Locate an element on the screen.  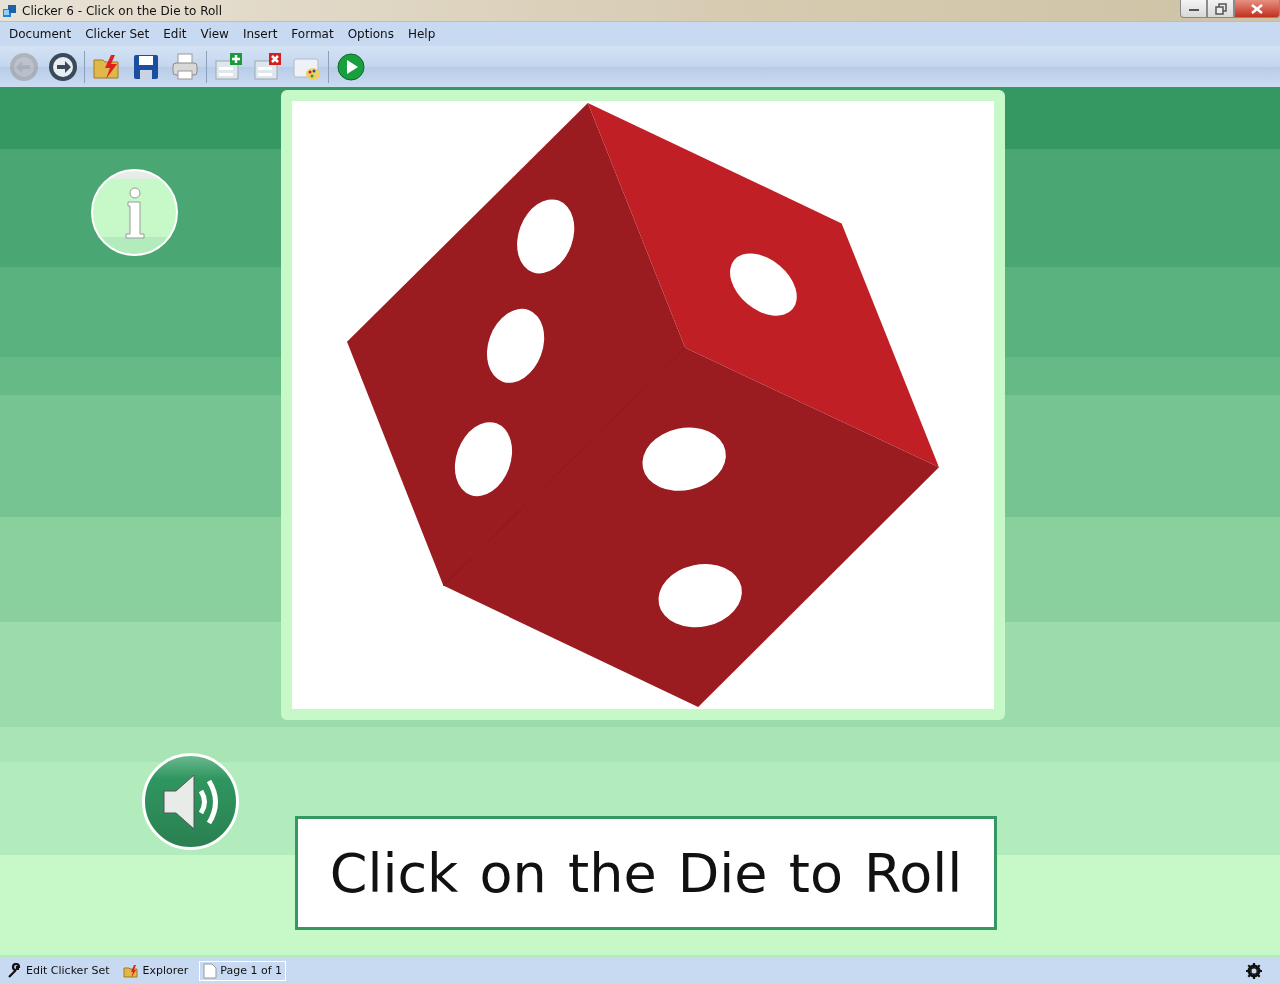
window-title: Clicker 6 - Click on the Die to Roll is located at coordinates (122, 10).